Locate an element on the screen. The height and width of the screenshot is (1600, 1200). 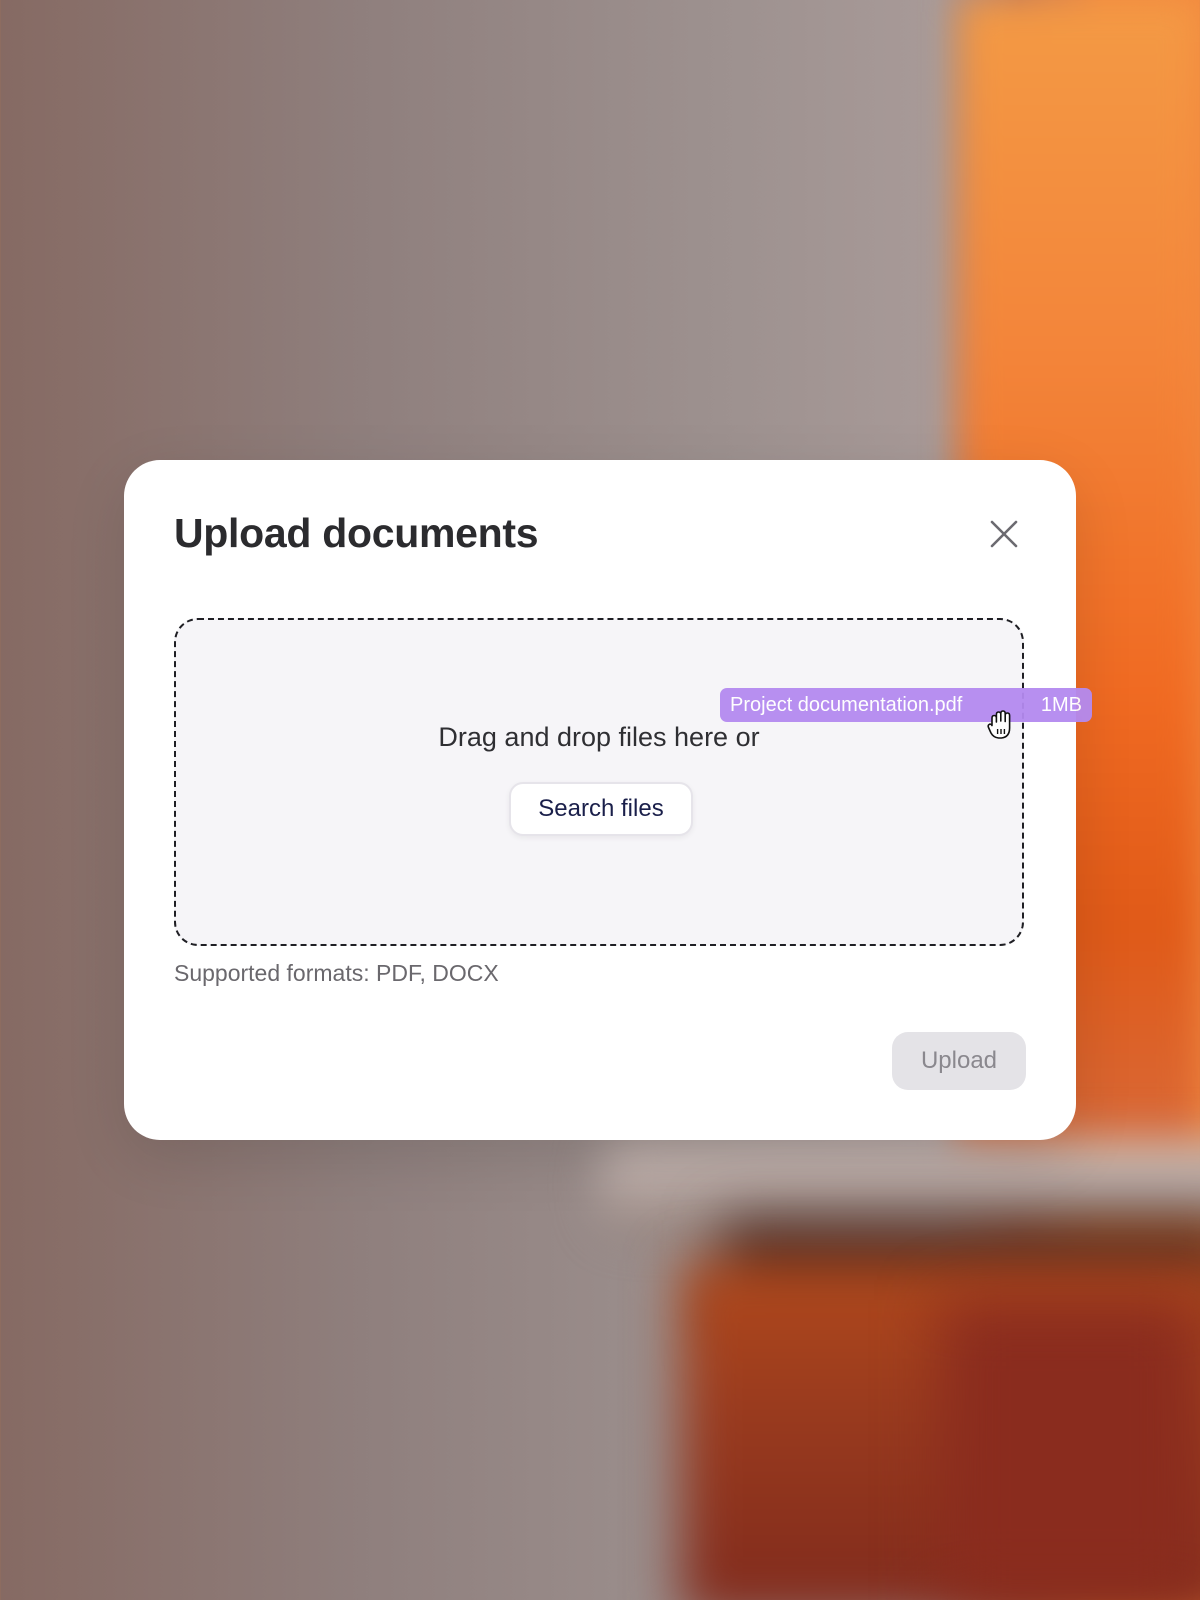
dropzone-instruction: Drag and drop files here or is located at coordinates (599, 737).